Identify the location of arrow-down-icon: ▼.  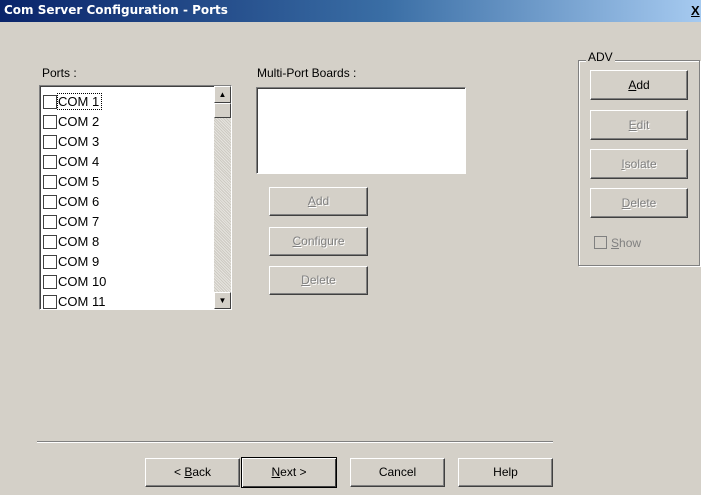
(222, 300).